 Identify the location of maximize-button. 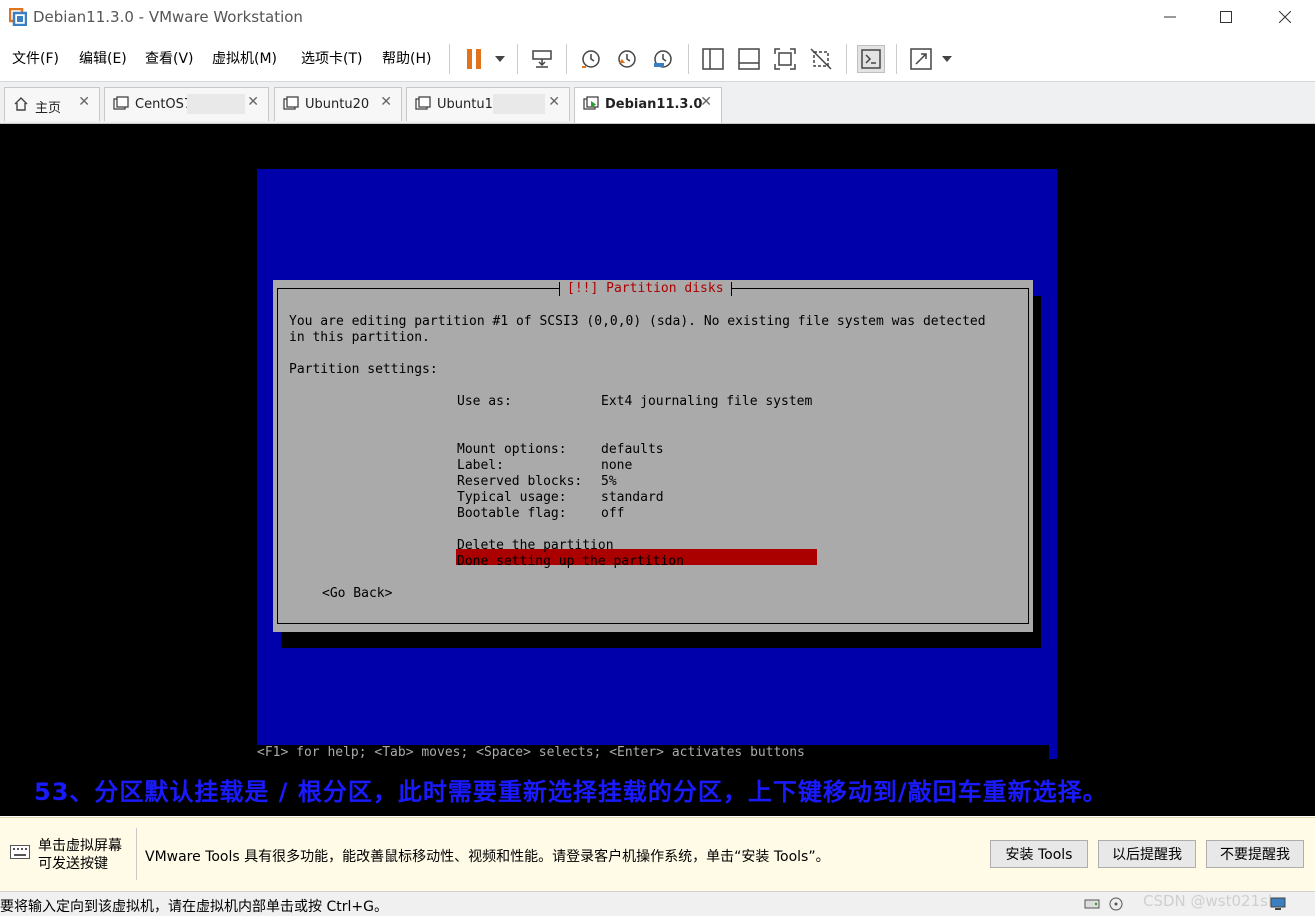
(1226, 17).